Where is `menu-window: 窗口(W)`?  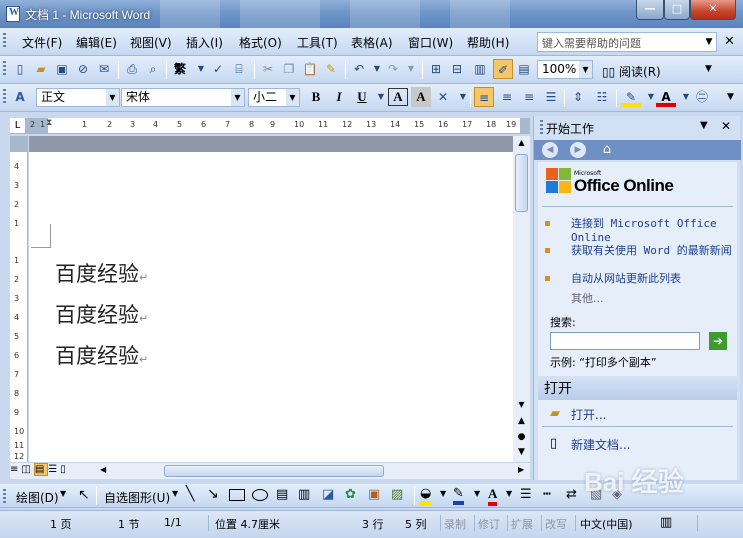
menu-window: 窗口(W) is located at coordinates (430, 42).